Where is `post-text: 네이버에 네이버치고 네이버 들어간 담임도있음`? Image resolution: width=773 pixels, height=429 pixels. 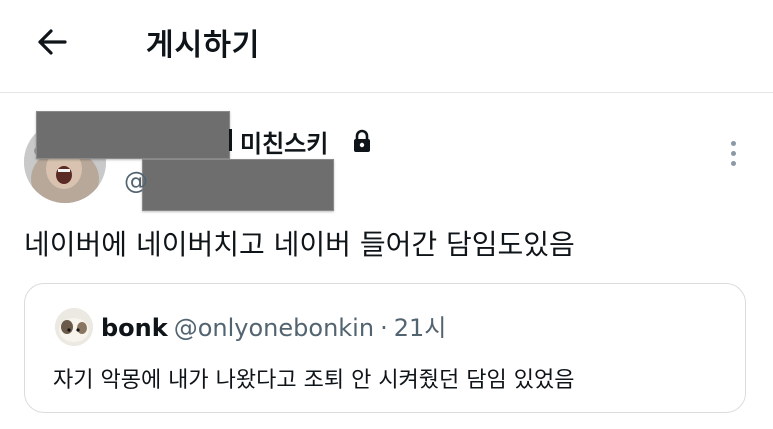 post-text: 네이버에 네이버치고 네이버 들어간 담임도있음 is located at coordinates (299, 244).